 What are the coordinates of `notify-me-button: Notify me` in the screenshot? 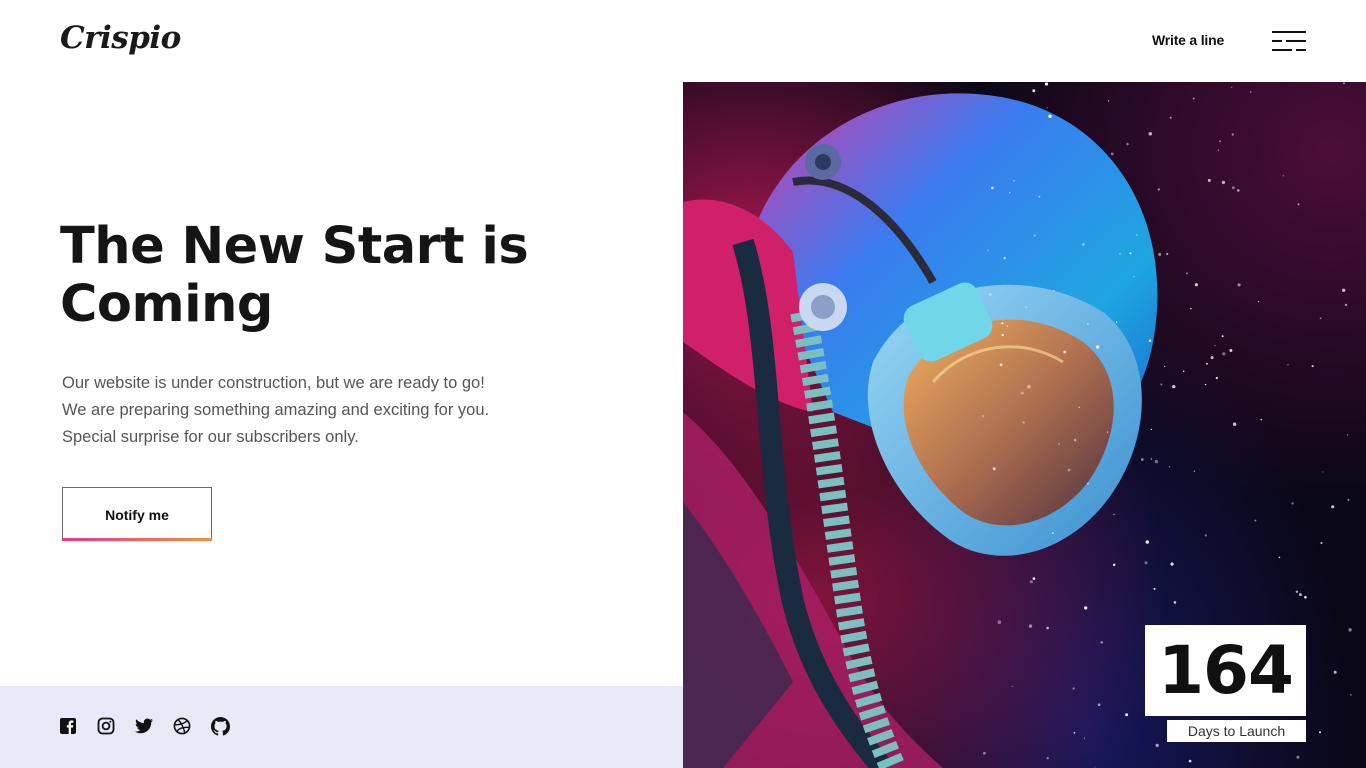 It's located at (137, 514).